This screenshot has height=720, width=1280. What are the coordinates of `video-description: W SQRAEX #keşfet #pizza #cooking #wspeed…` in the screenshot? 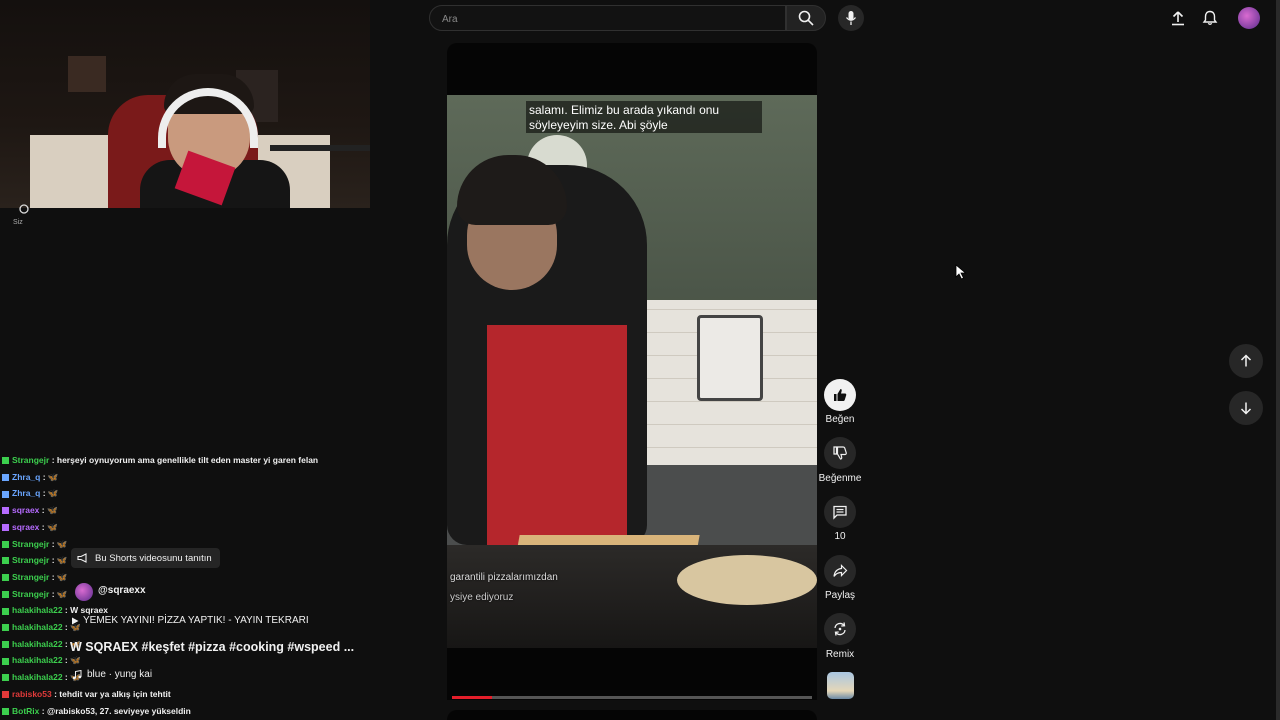 It's located at (212, 647).